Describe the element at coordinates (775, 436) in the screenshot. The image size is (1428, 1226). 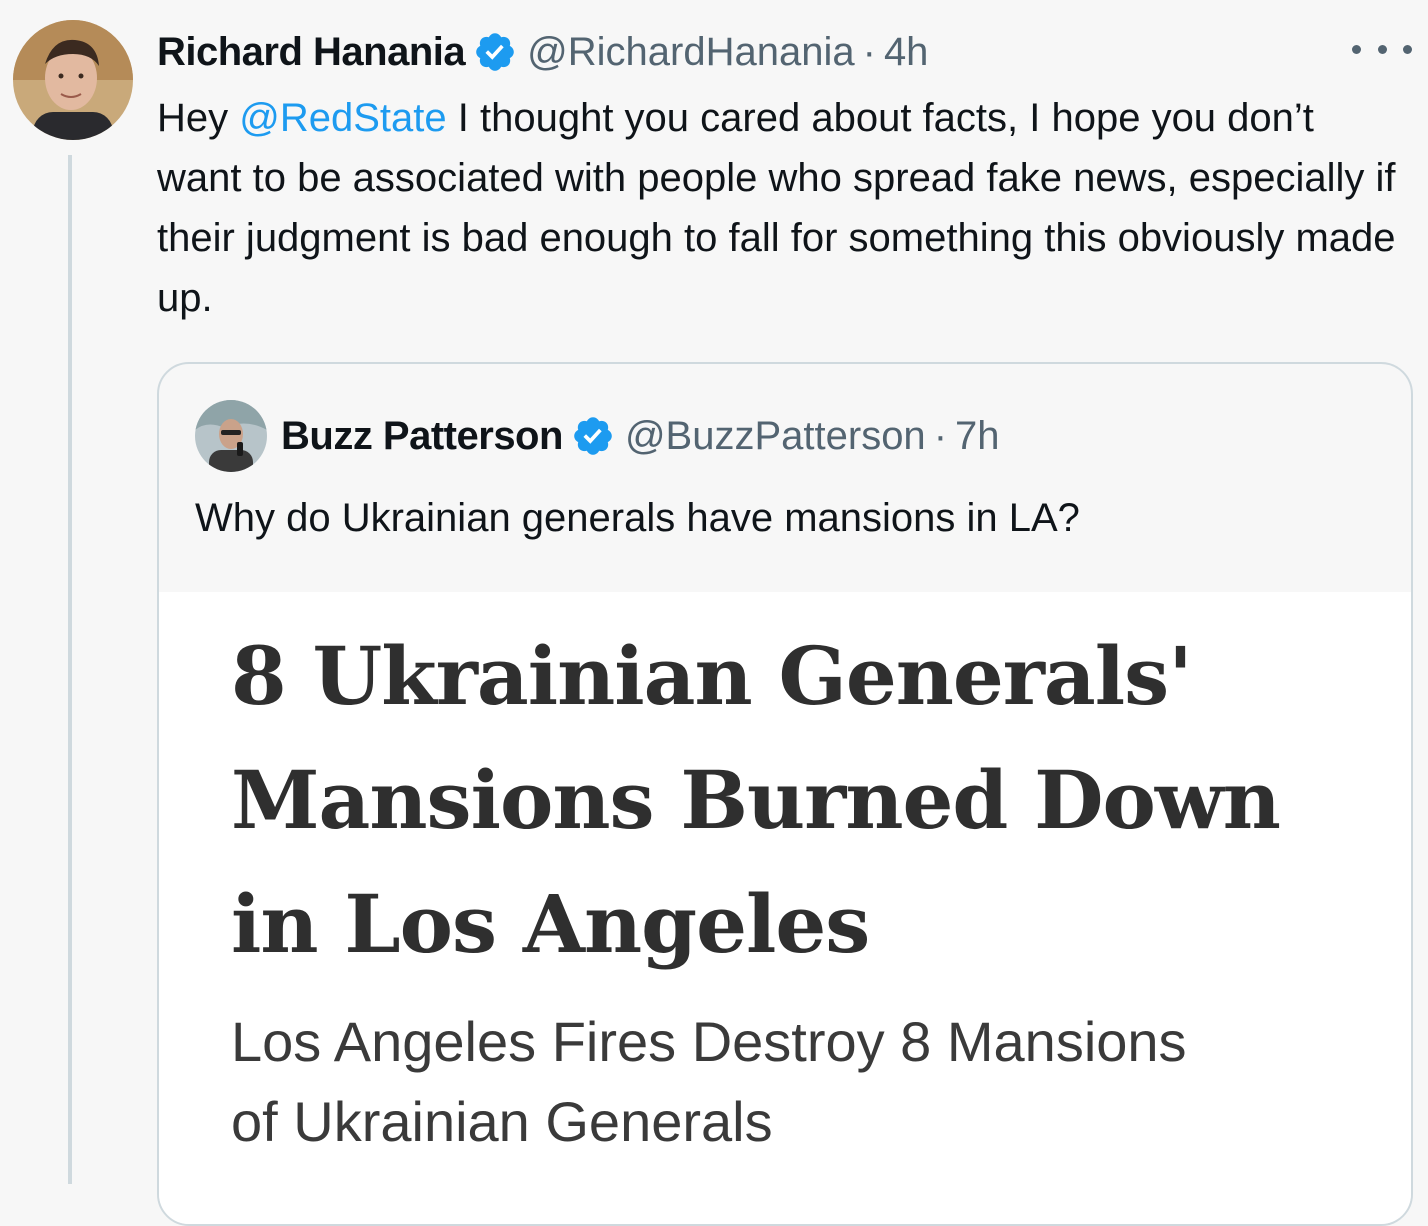
I see `quoted-author-handle: @BuzzPatterson` at that location.